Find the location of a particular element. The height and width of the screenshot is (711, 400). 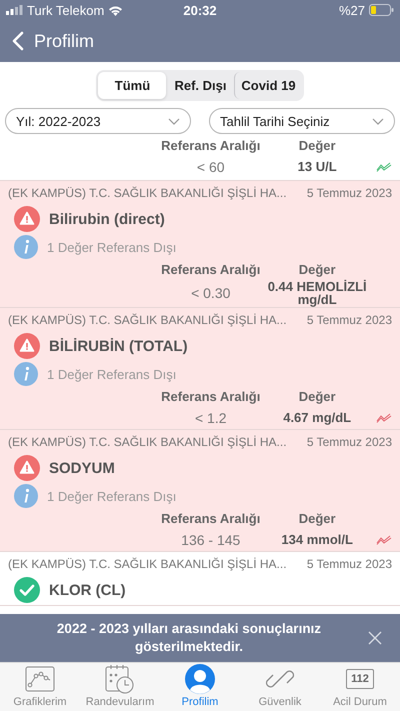

segment-tab: Covid 19 is located at coordinates (268, 85).